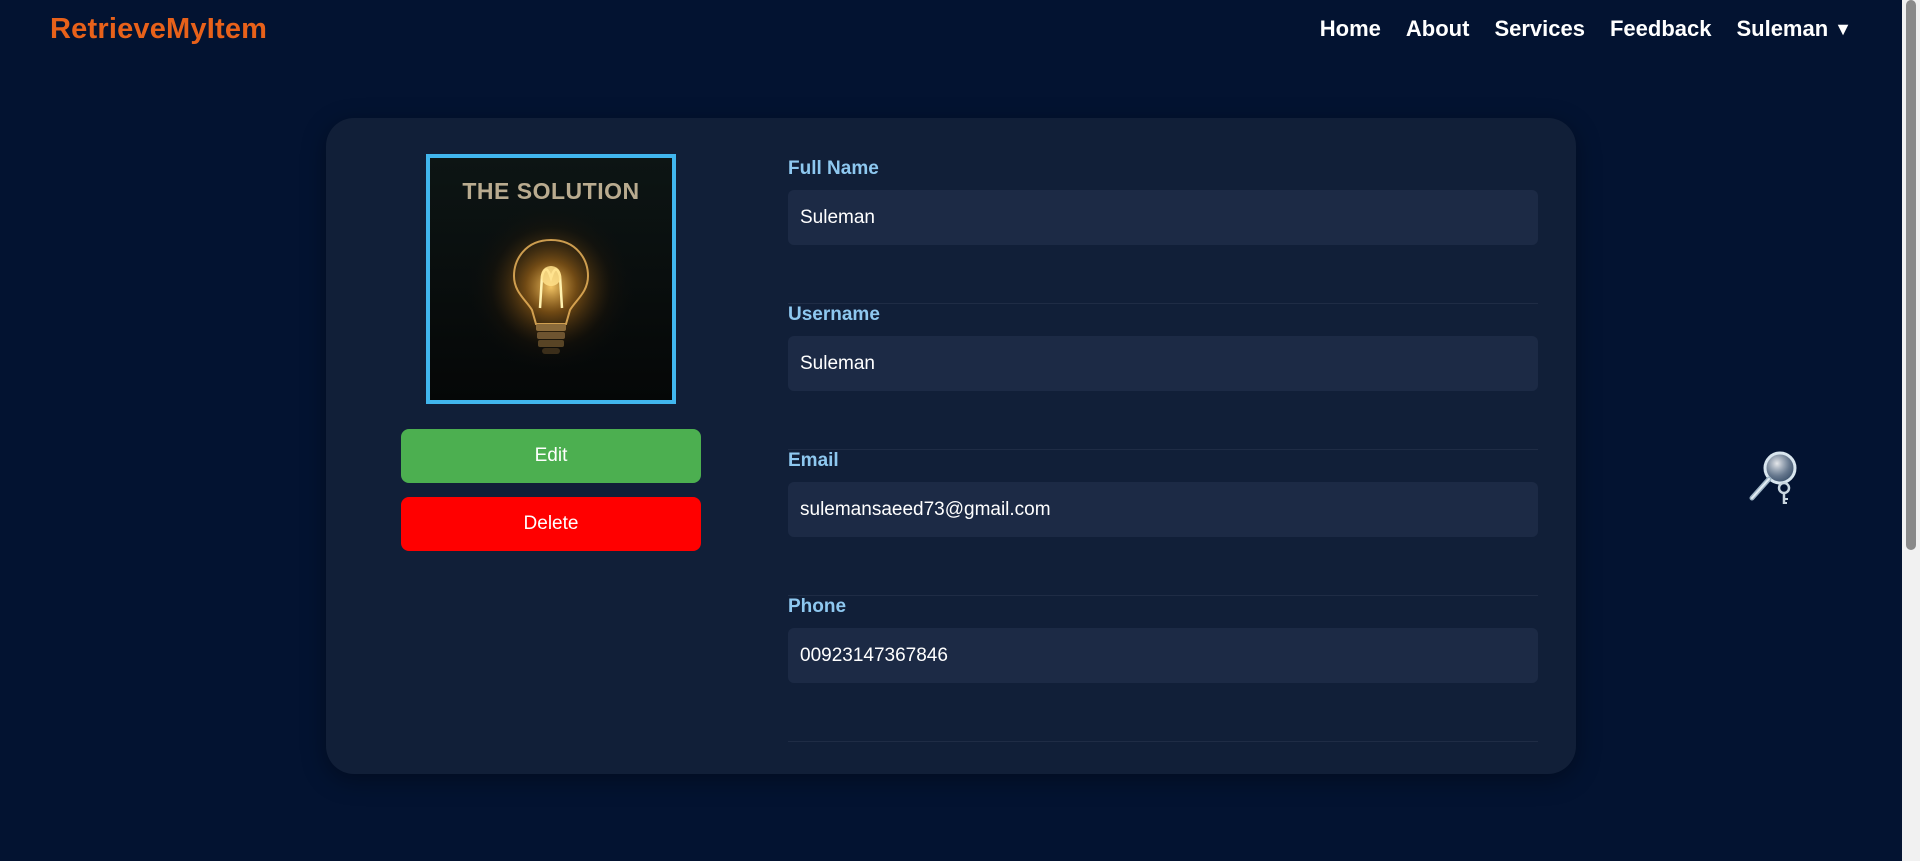  I want to click on edit-button: Edit, so click(551, 456).